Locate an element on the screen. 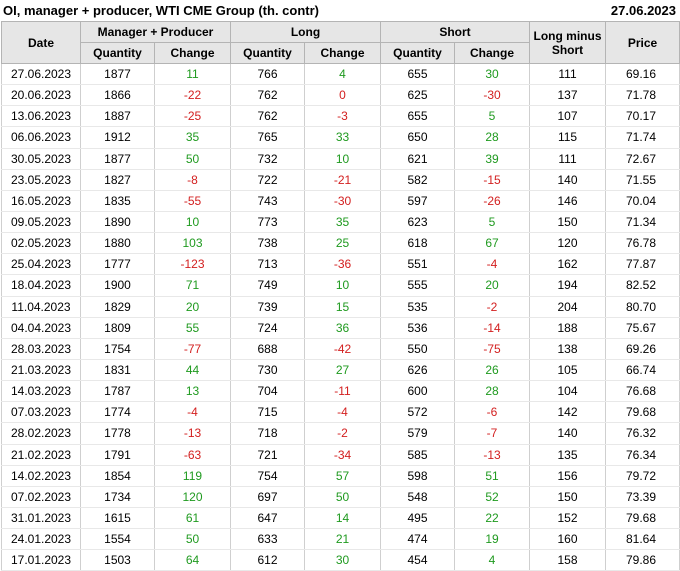 The image size is (680, 571). cell-price: 76.78 is located at coordinates (642, 243).